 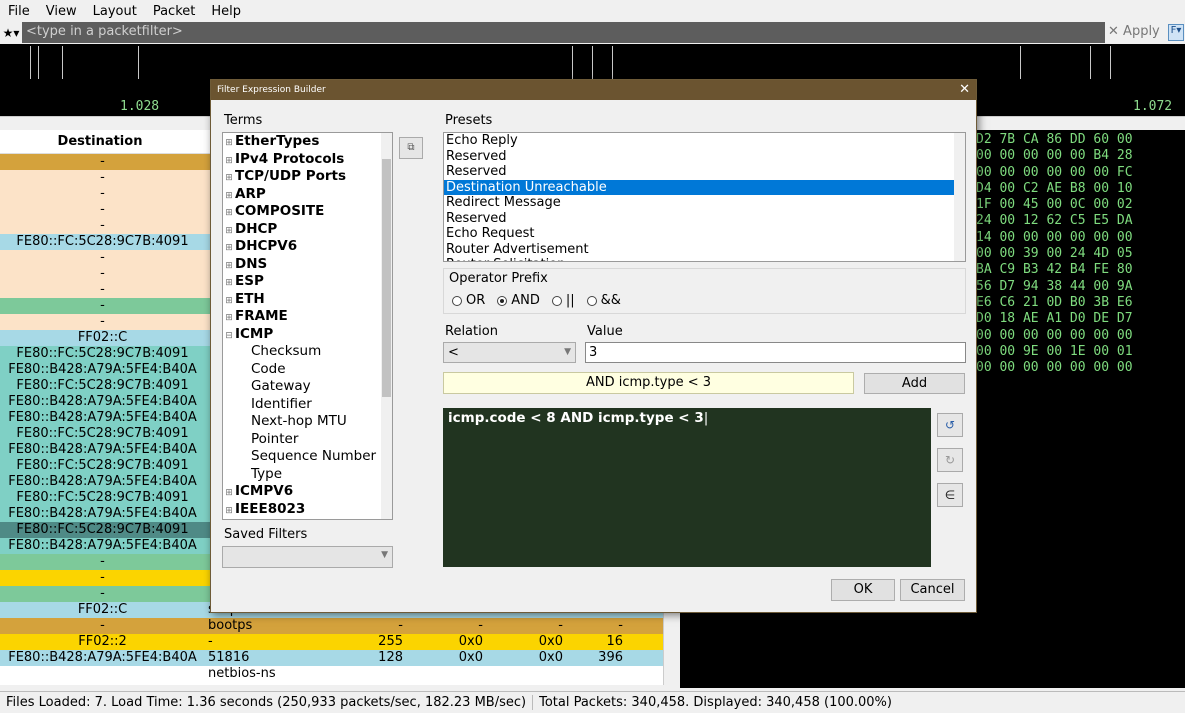 What do you see at coordinates (174, 11) in the screenshot?
I see `menu-packet: Packet` at bounding box center [174, 11].